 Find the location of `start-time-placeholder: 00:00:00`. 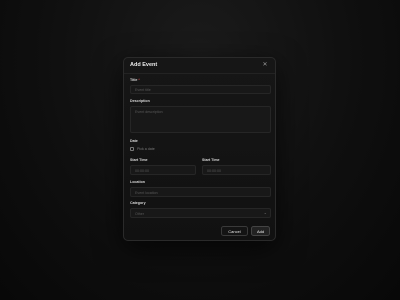

start-time-placeholder: 00:00:00 is located at coordinates (142, 170).